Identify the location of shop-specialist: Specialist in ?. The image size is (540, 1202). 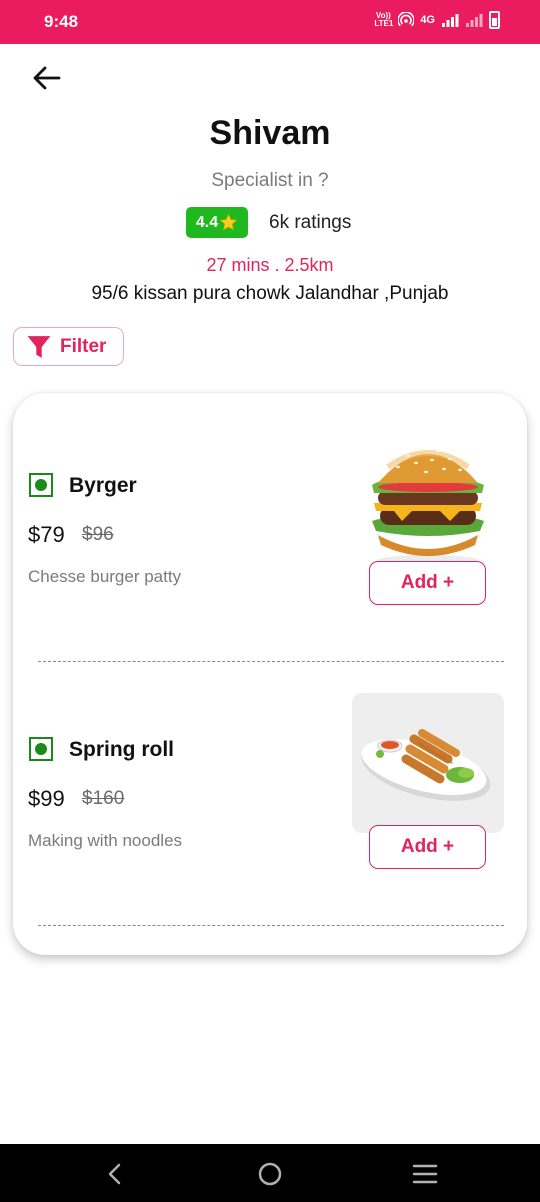
(270, 180).